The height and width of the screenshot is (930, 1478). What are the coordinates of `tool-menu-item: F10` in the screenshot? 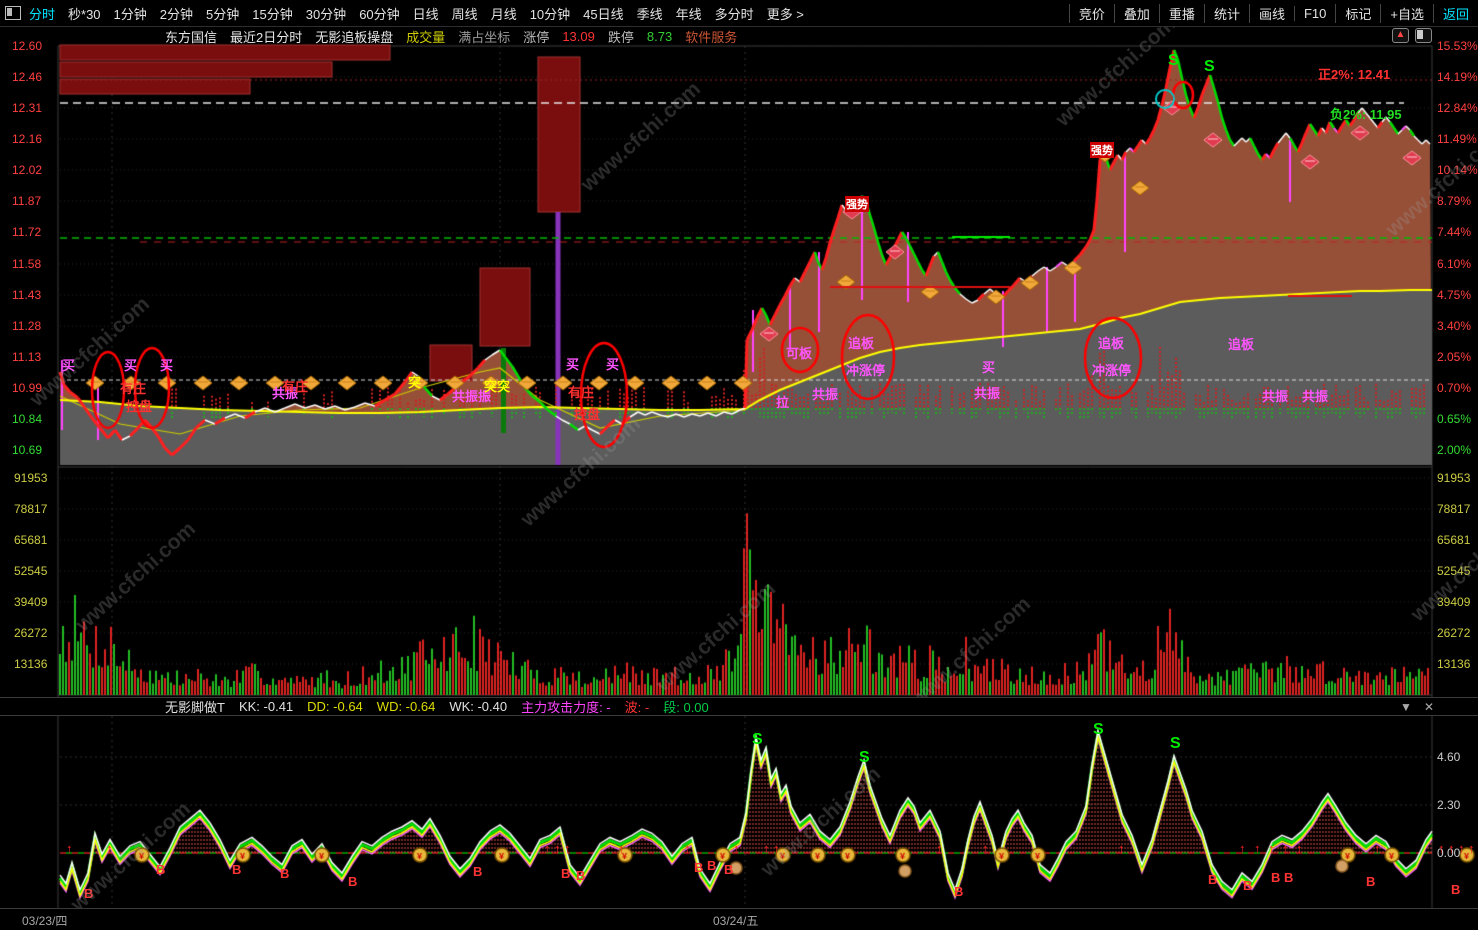 It's located at (1314, 13).